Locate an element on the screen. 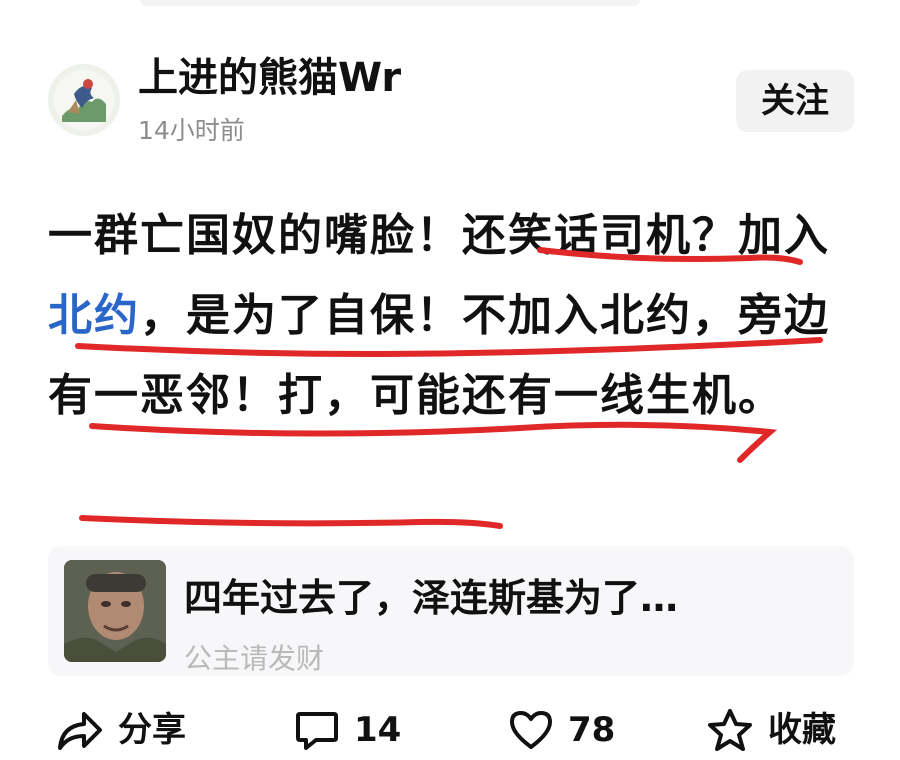  post-text-part-1: 一群亡国奴的嘴脸！还笑话司机？加入 is located at coordinates (439, 235).